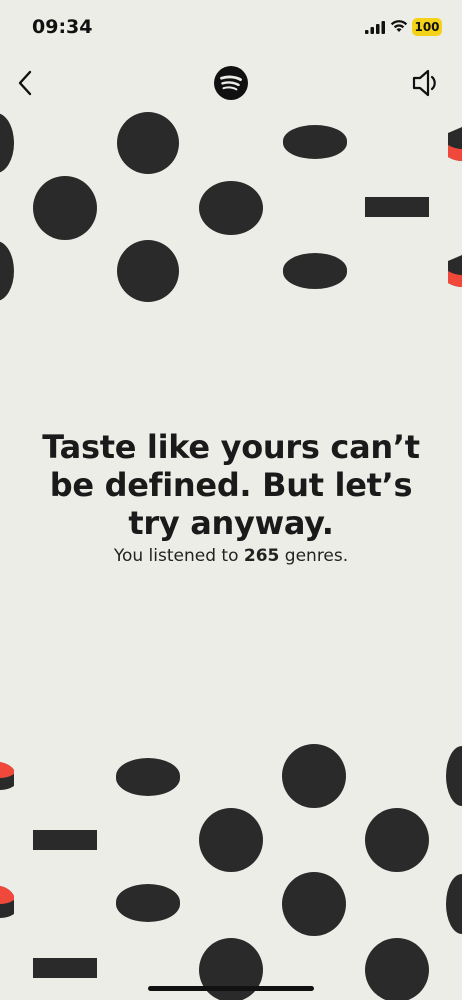  What do you see at coordinates (231, 447) in the screenshot?
I see `headline-line-1: Taste like yours can’t` at bounding box center [231, 447].